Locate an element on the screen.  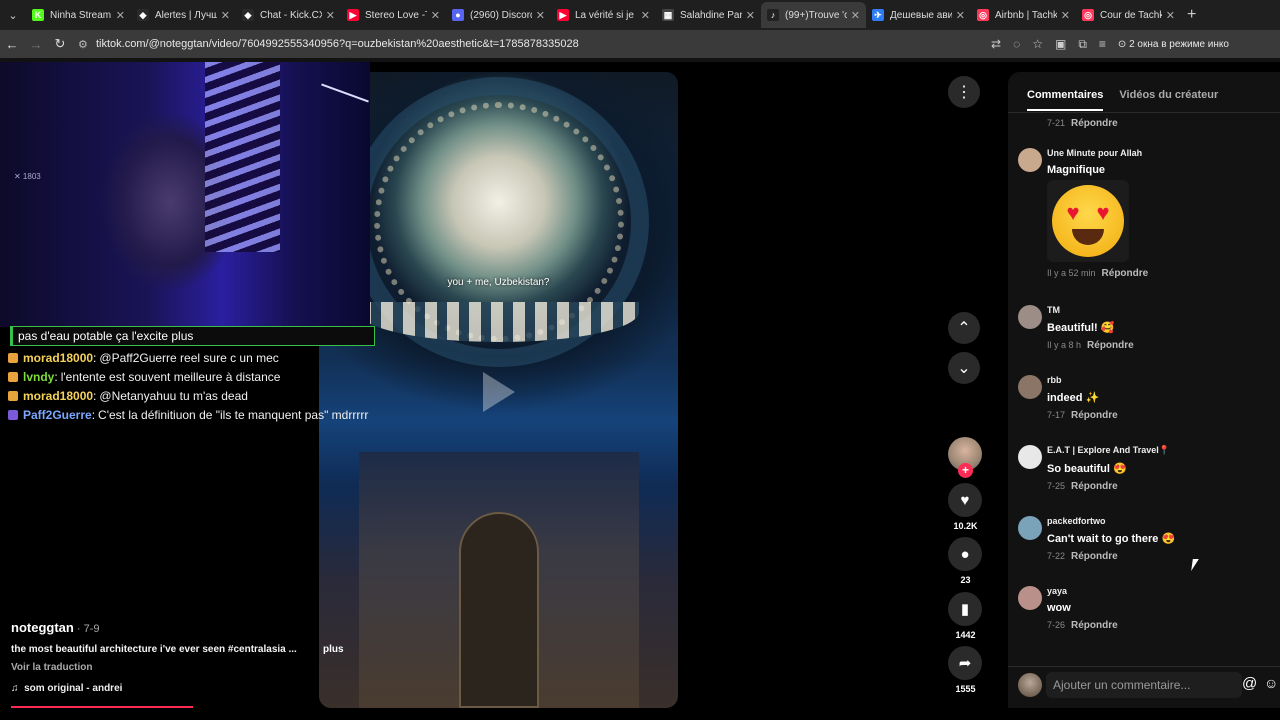
commenter-name: rbb is located at coordinates (1157, 380).